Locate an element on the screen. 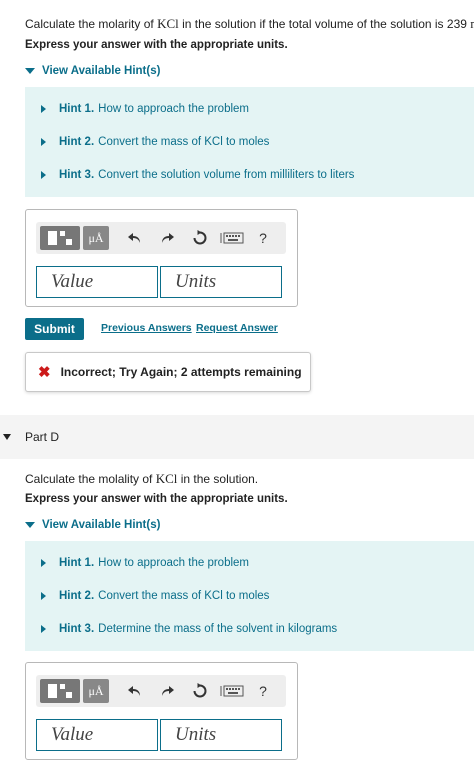  request-answer-link: Request Answer is located at coordinates (237, 328).